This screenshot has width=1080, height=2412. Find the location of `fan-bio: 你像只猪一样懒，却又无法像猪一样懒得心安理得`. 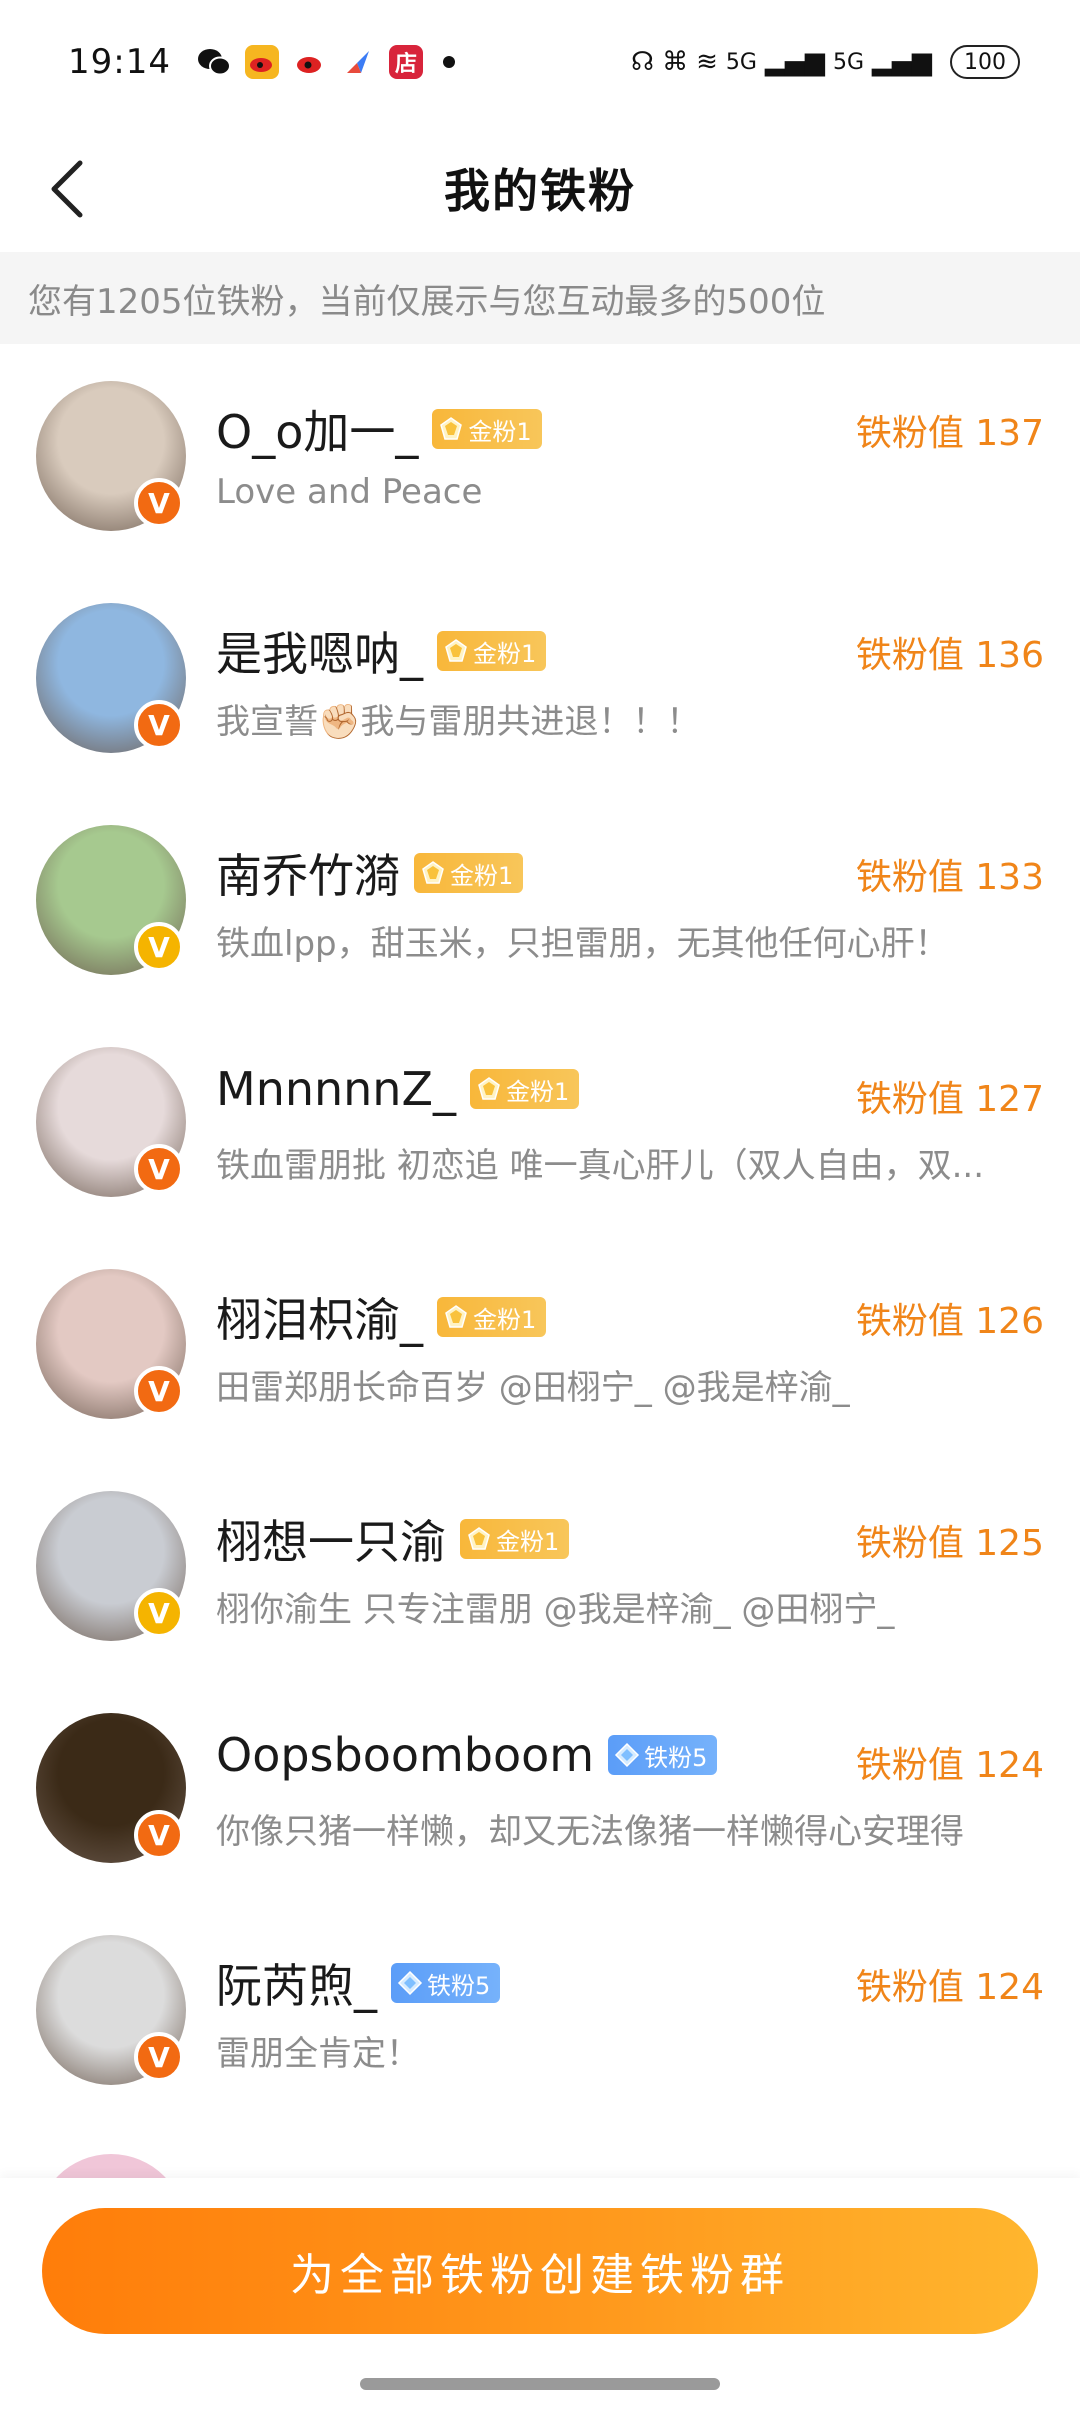

fan-bio: 你像只猪一样懒，却又无法像猪一样懒得心安理得 is located at coordinates (590, 1832).